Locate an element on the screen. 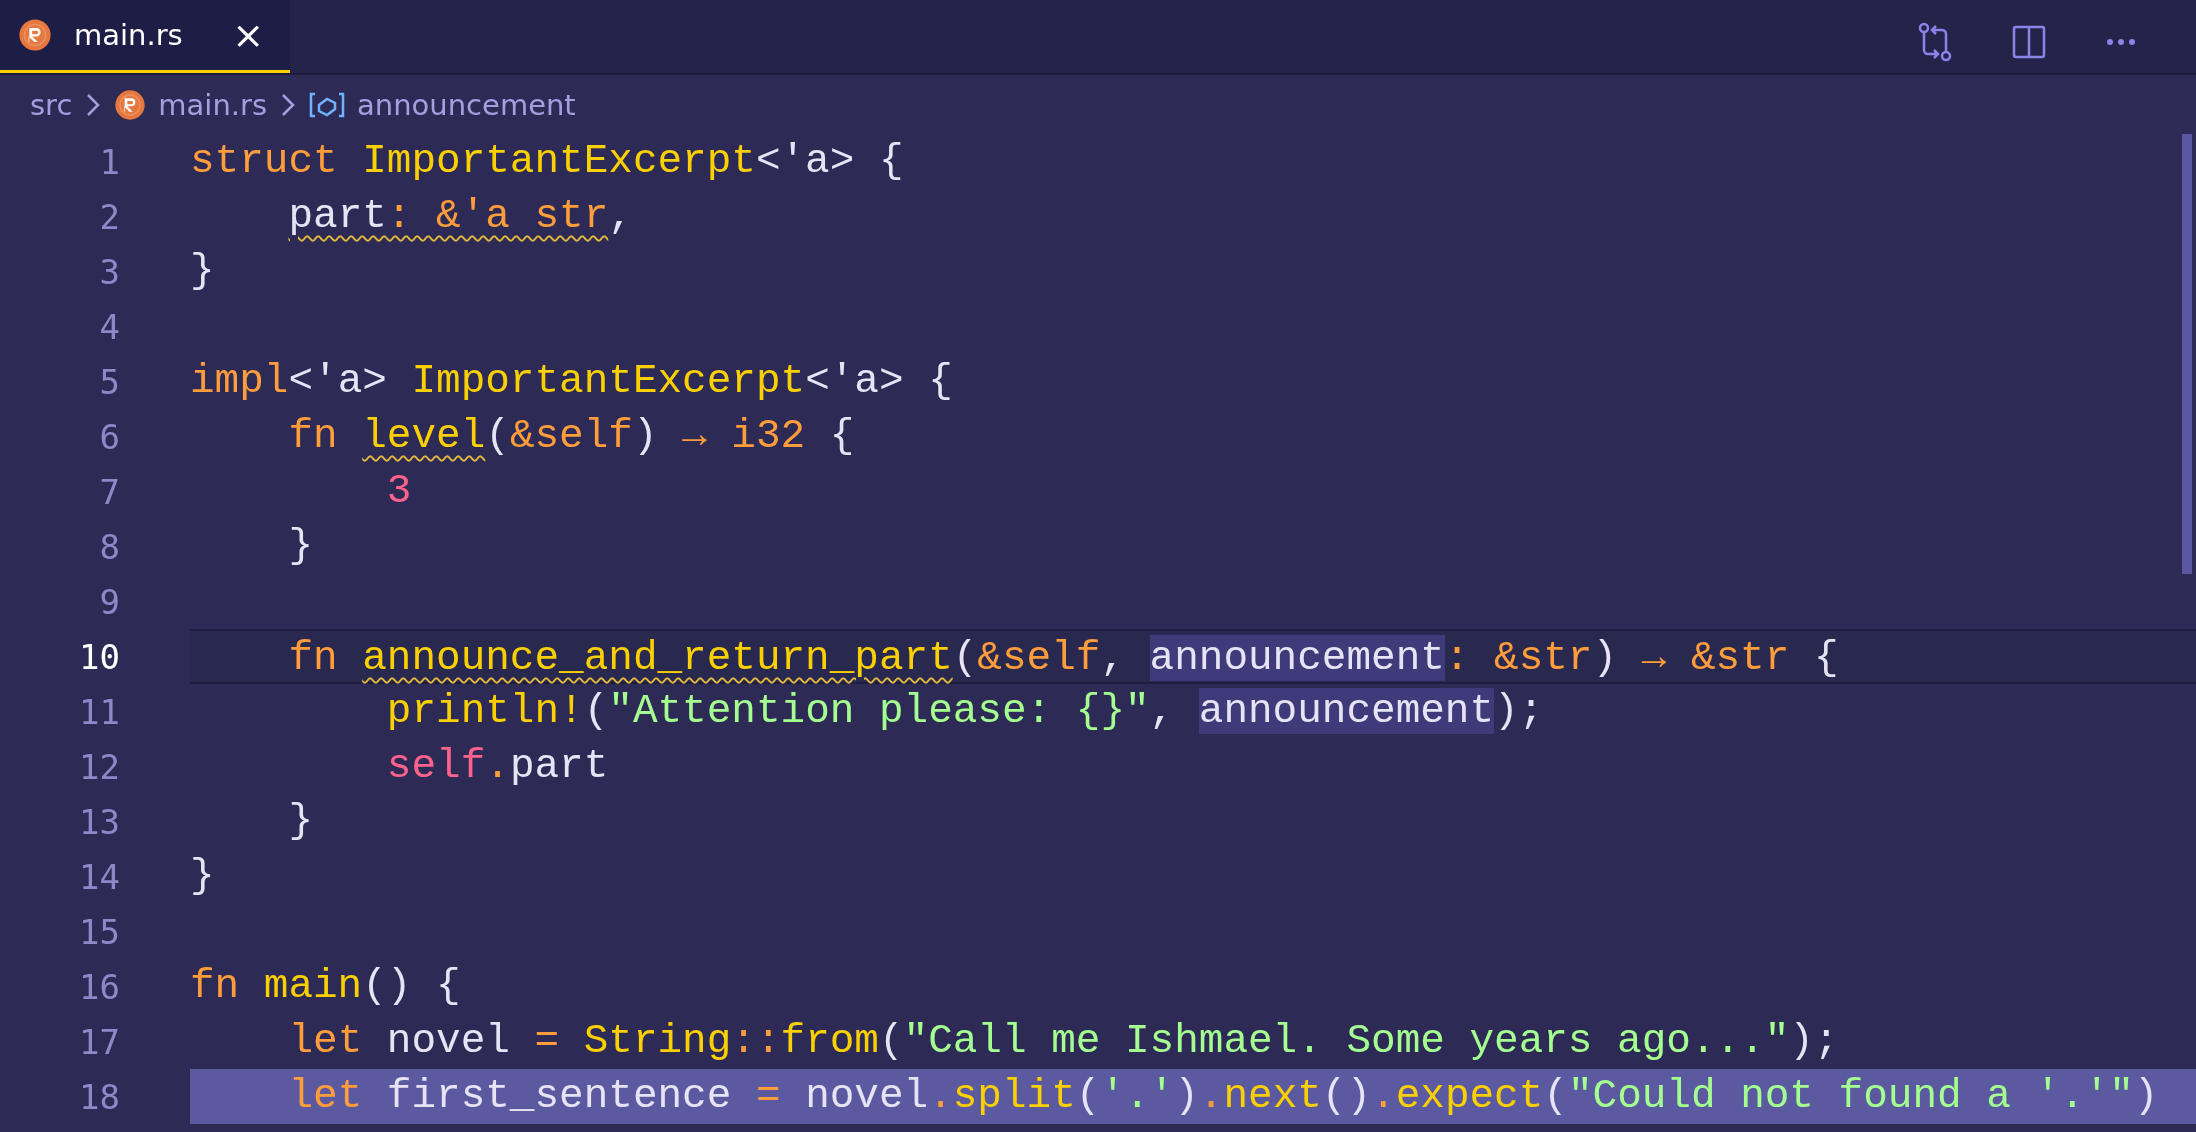 Image resolution: width=2196 pixels, height=1132 pixels. line-number: 15 is located at coordinates (99, 931).